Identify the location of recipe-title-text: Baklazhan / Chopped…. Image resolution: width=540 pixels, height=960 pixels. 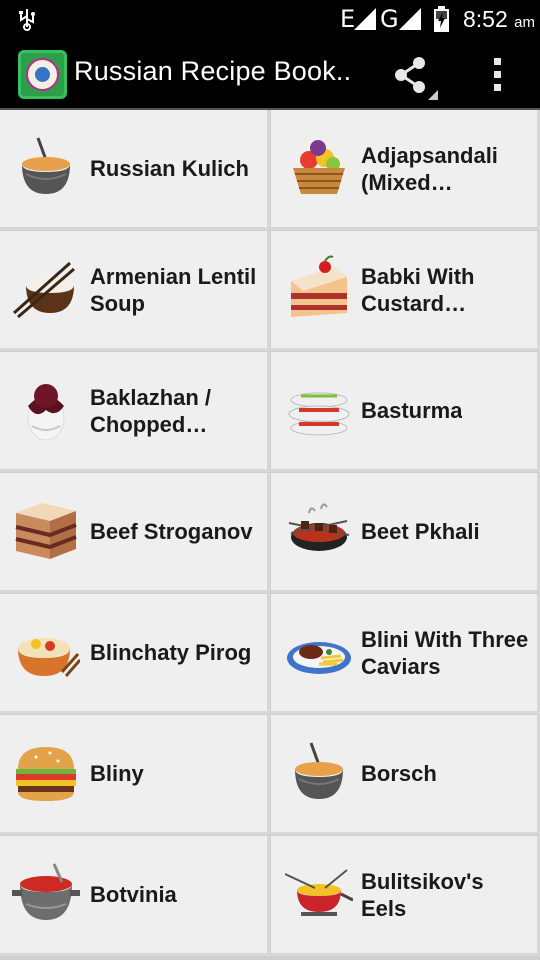
(151, 410).